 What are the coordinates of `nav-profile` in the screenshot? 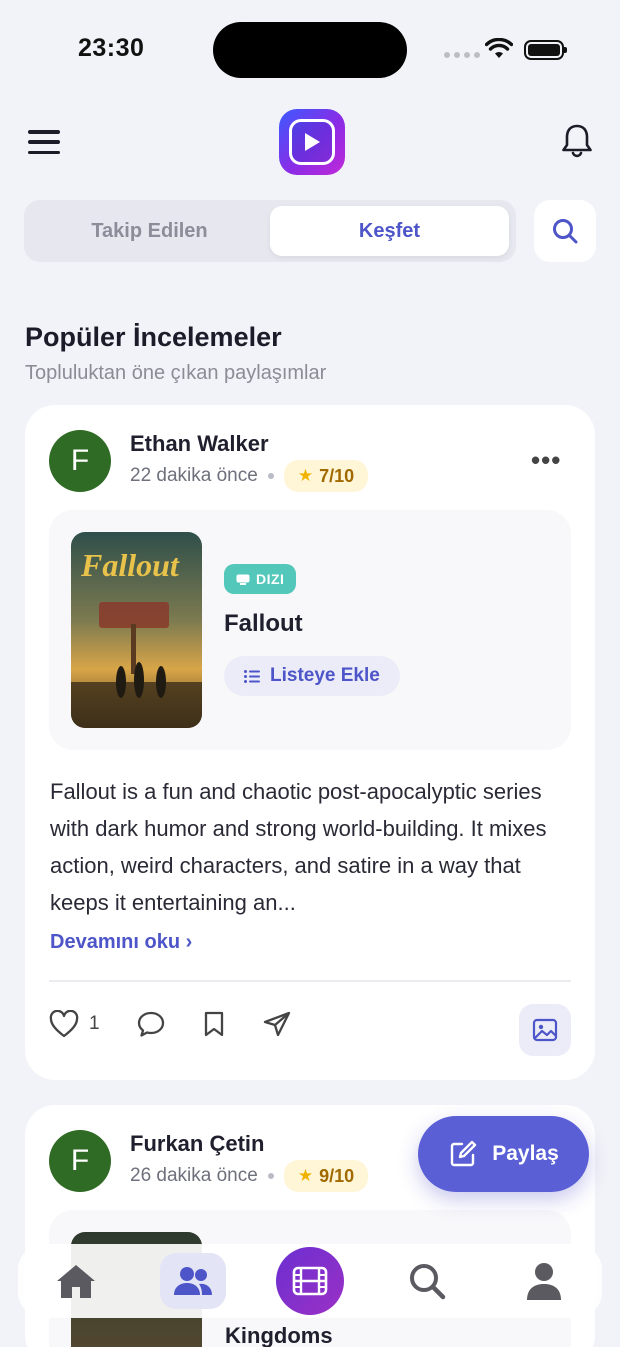 It's located at (544, 1281).